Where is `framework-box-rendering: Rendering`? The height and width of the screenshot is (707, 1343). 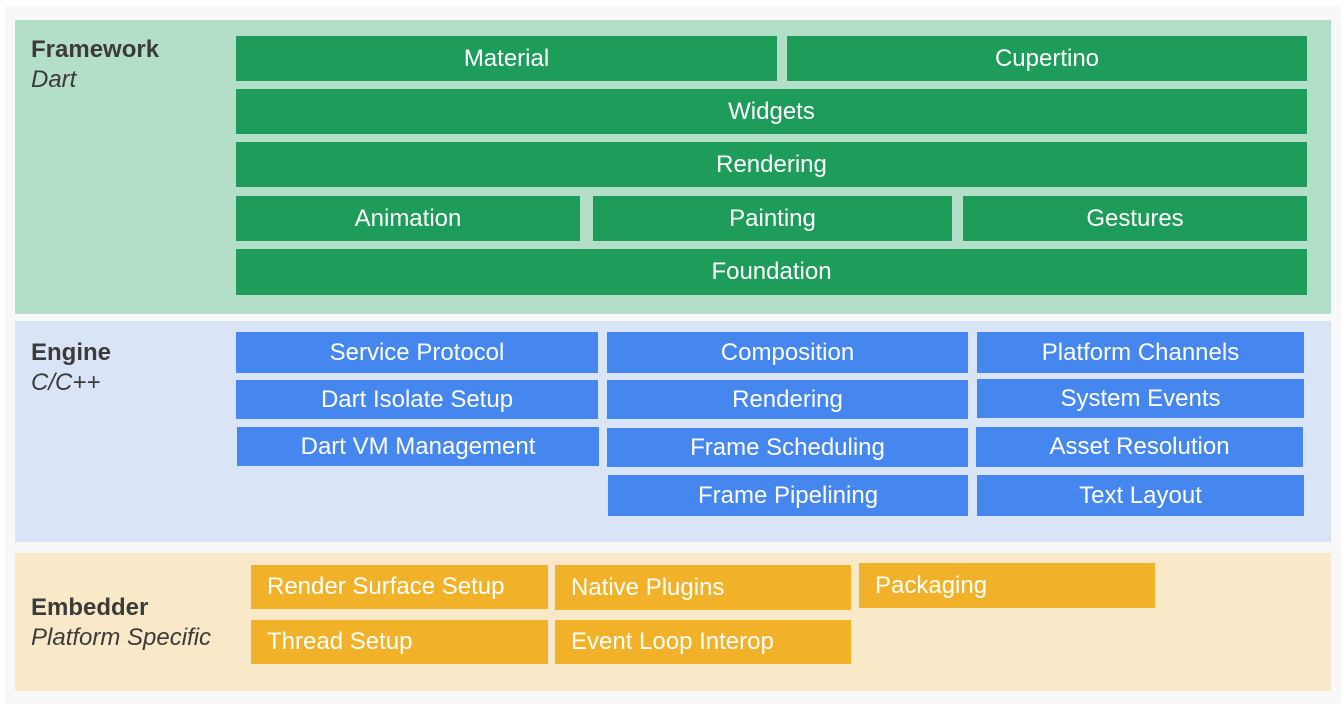 framework-box-rendering: Rendering is located at coordinates (771, 164).